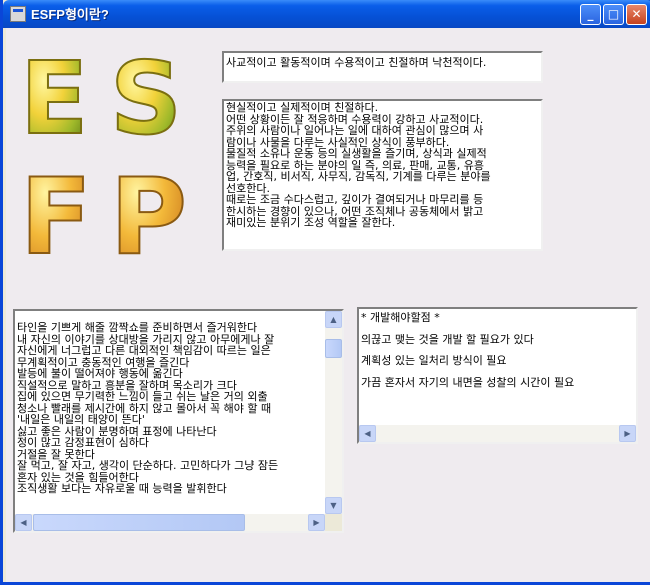 The height and width of the screenshot is (585, 650). I want to click on trait-line: 타인을 기쁘게 해줄 깜짝쇼를 준비하면서 즐거워한다, so click(137, 328).